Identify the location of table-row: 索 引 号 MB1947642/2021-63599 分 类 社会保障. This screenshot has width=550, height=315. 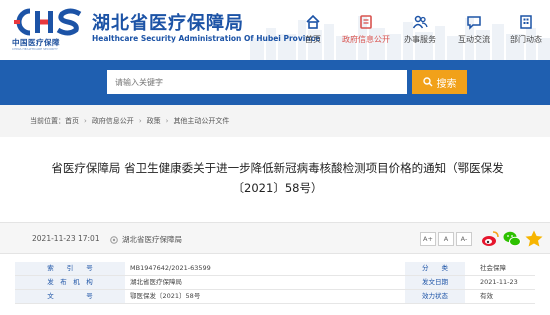
(275, 269).